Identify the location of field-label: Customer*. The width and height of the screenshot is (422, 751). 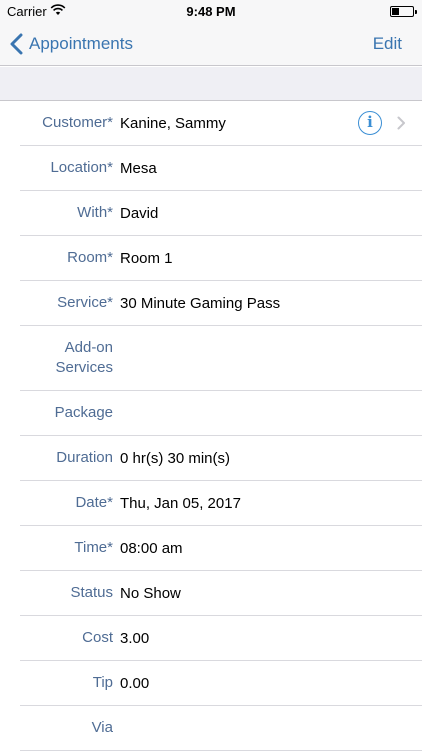
(77, 122).